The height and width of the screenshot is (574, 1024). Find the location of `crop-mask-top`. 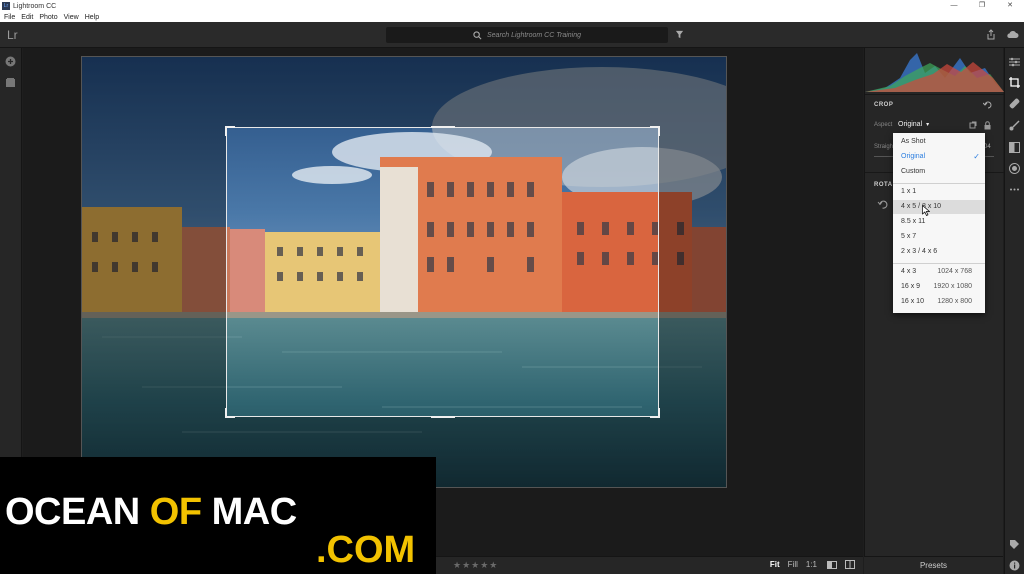

crop-mask-top is located at coordinates (404, 92).